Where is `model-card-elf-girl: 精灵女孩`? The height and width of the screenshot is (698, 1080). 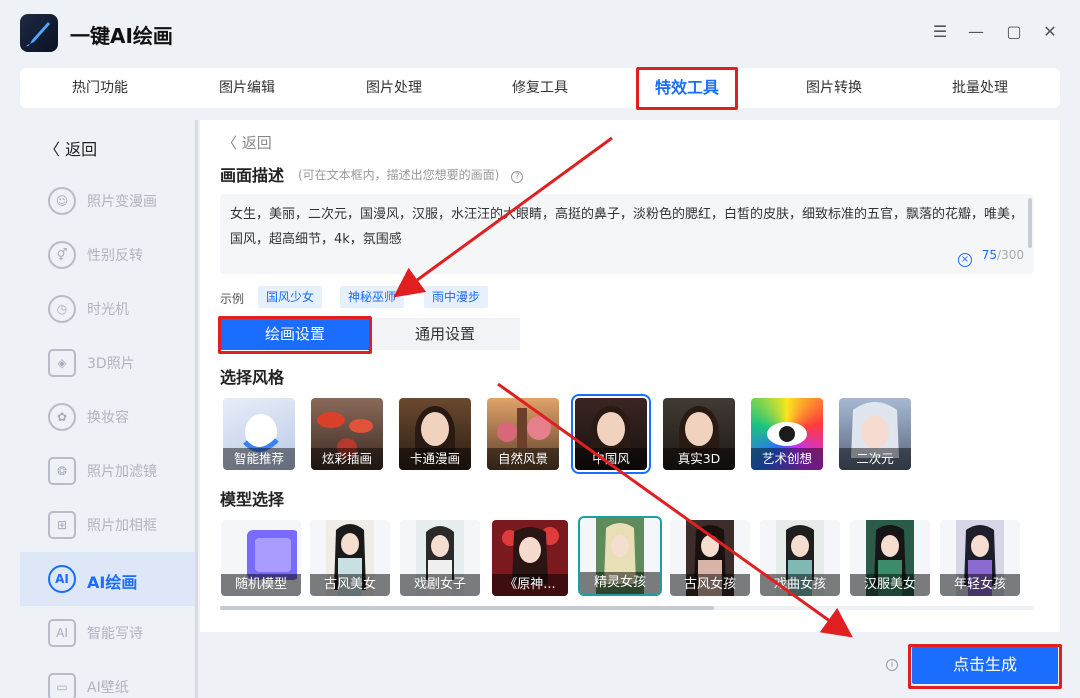 model-card-elf-girl: 精灵女孩 is located at coordinates (620, 556).